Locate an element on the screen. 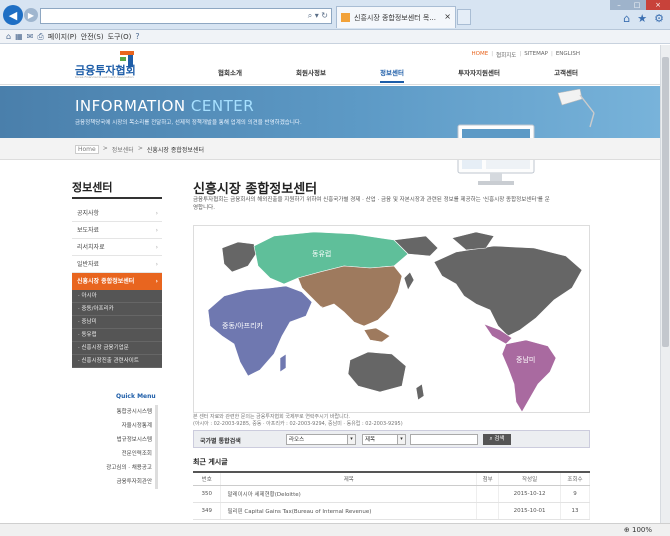 The image size is (670, 536). util-english-link: ENGLISH is located at coordinates (568, 55).